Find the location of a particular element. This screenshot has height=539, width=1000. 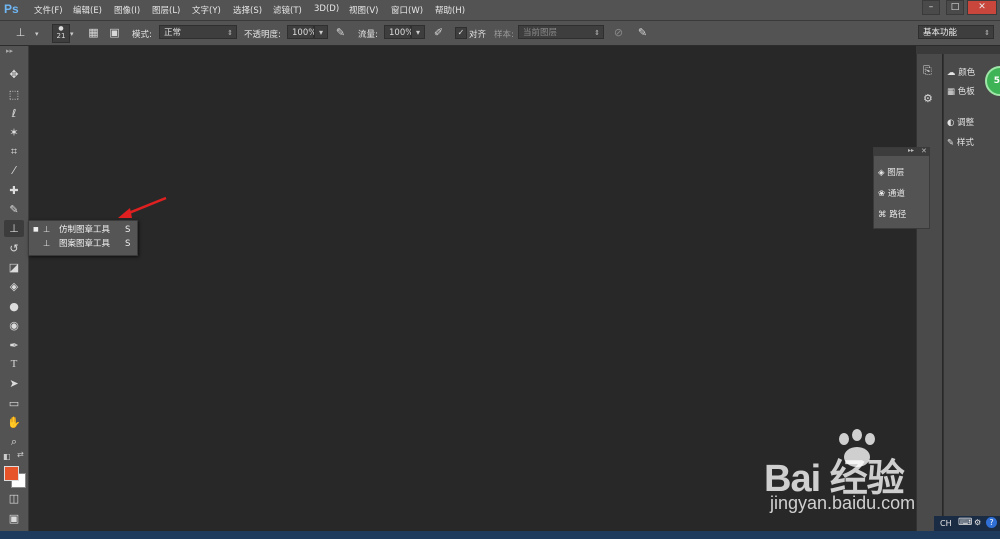

brush-dropdown-arrow: ▾ is located at coordinates (72, 34).